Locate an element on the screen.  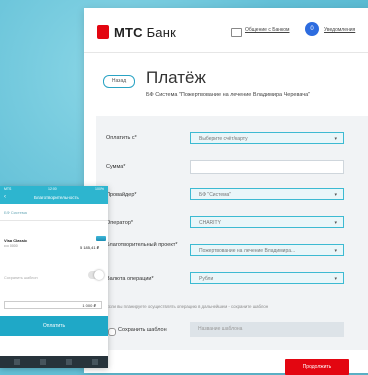
card-number: •••• 0000 is located at coordinates (11, 246).